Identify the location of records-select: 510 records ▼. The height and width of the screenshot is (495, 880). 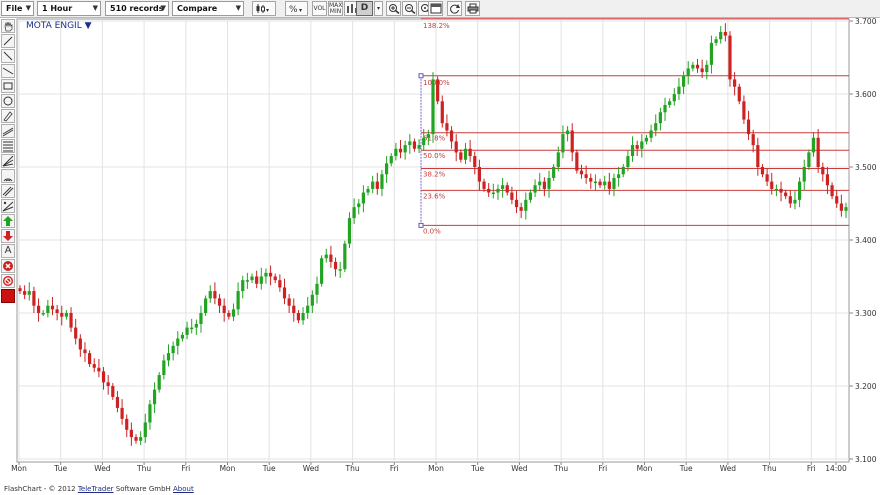
(137, 8).